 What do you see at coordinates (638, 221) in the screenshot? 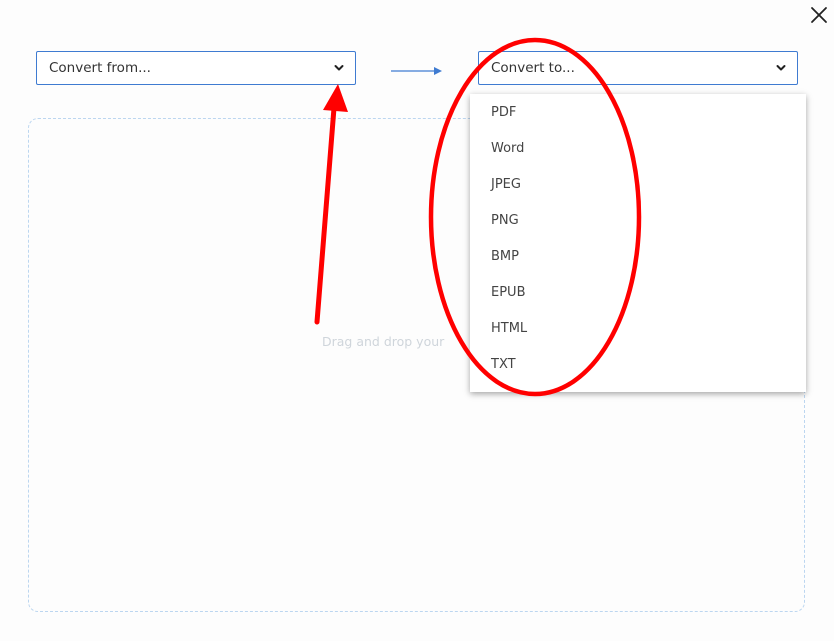
I see `dropdown-option-png: PNG` at bounding box center [638, 221].